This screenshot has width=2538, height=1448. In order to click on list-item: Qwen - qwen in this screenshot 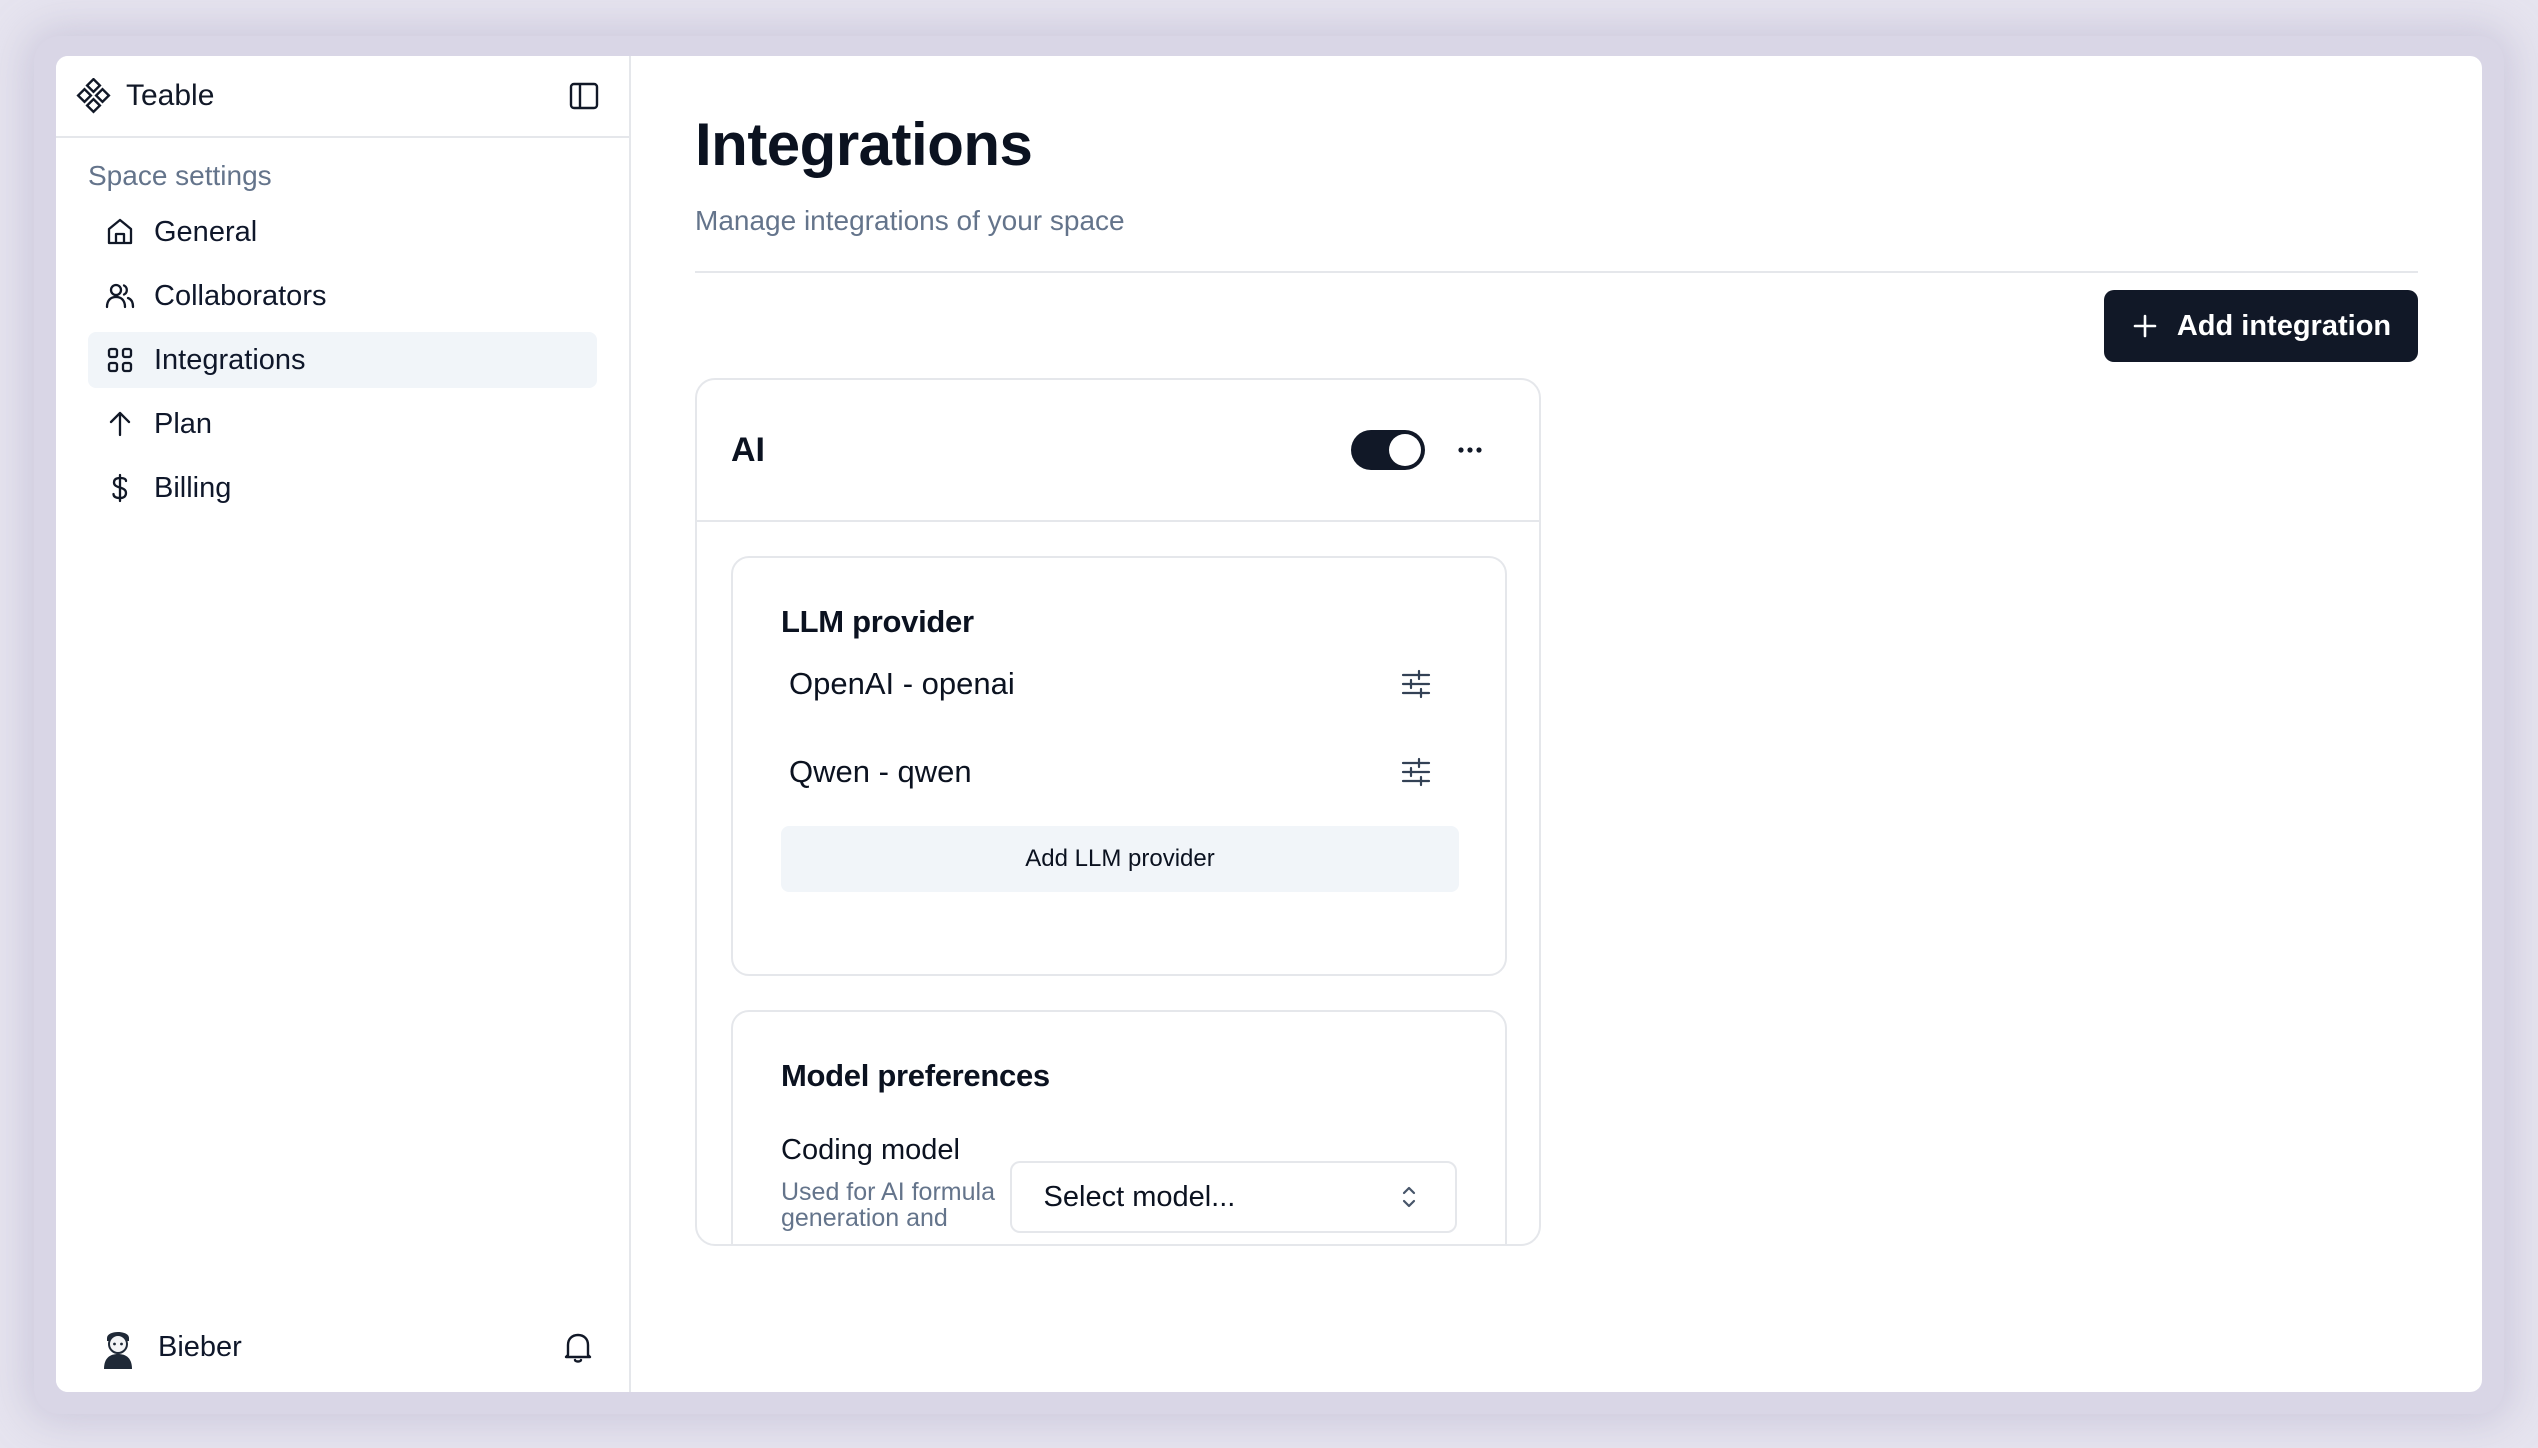, I will do `click(1119, 772)`.